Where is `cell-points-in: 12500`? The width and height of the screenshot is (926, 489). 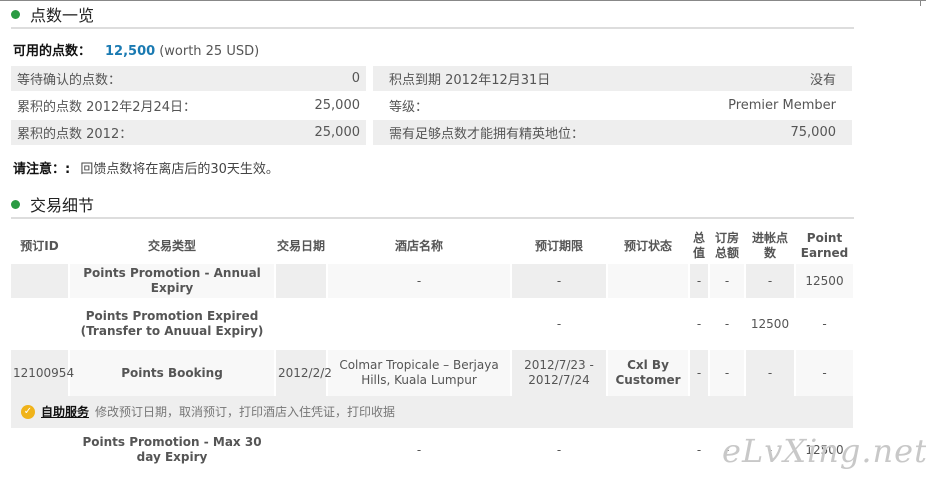 cell-points-in: 12500 is located at coordinates (770, 324).